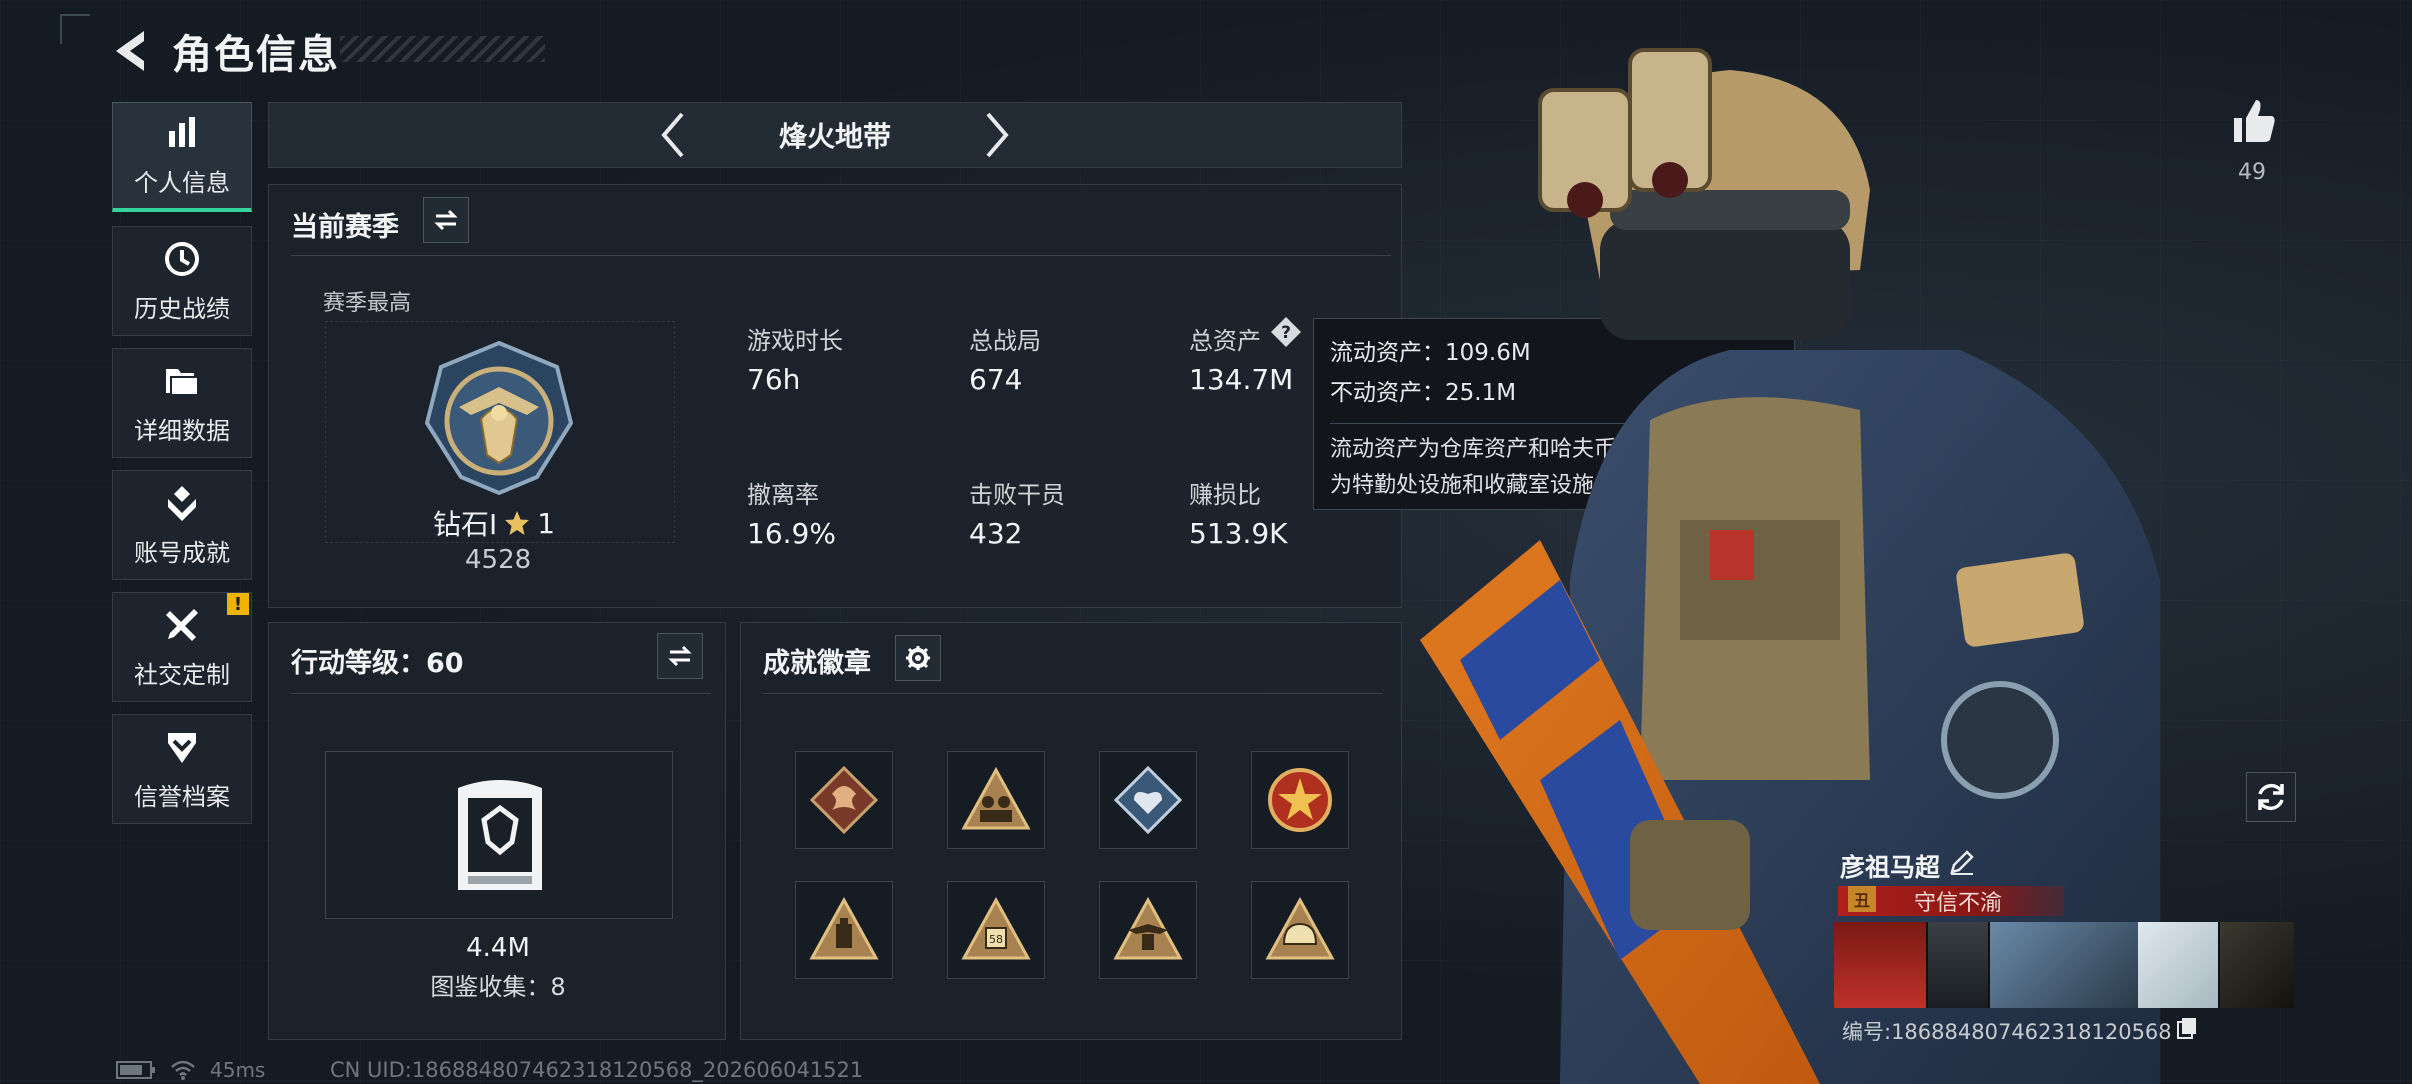 This screenshot has width=2412, height=1084. What do you see at coordinates (182, 281) in the screenshot?
I see `nav-item-match-history: 历史战绩` at bounding box center [182, 281].